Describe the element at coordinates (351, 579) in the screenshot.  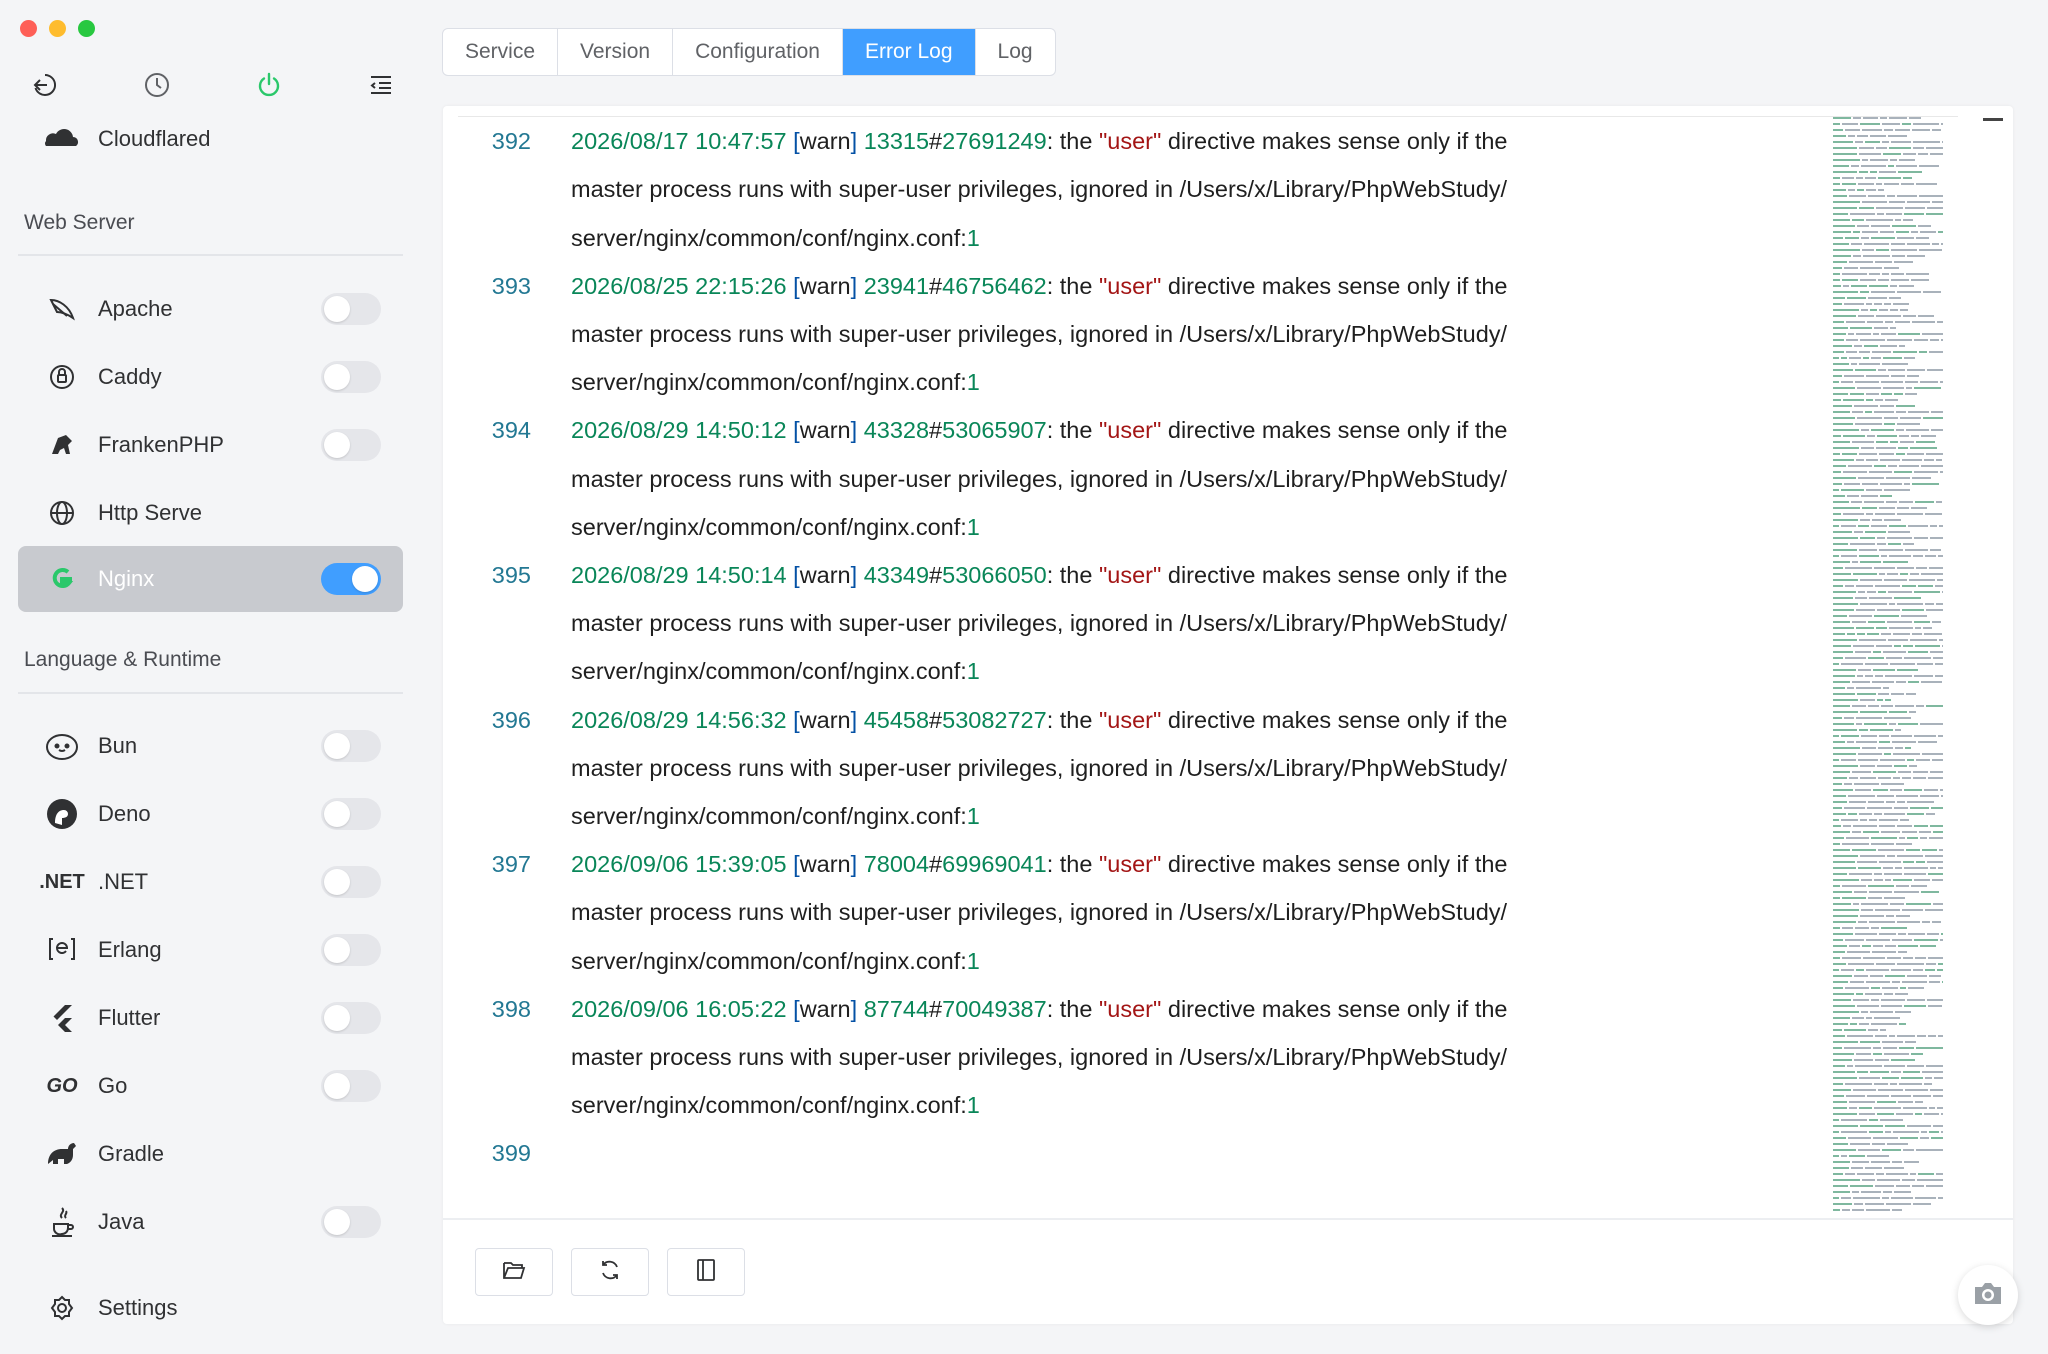
I see `nginx-toggle` at that location.